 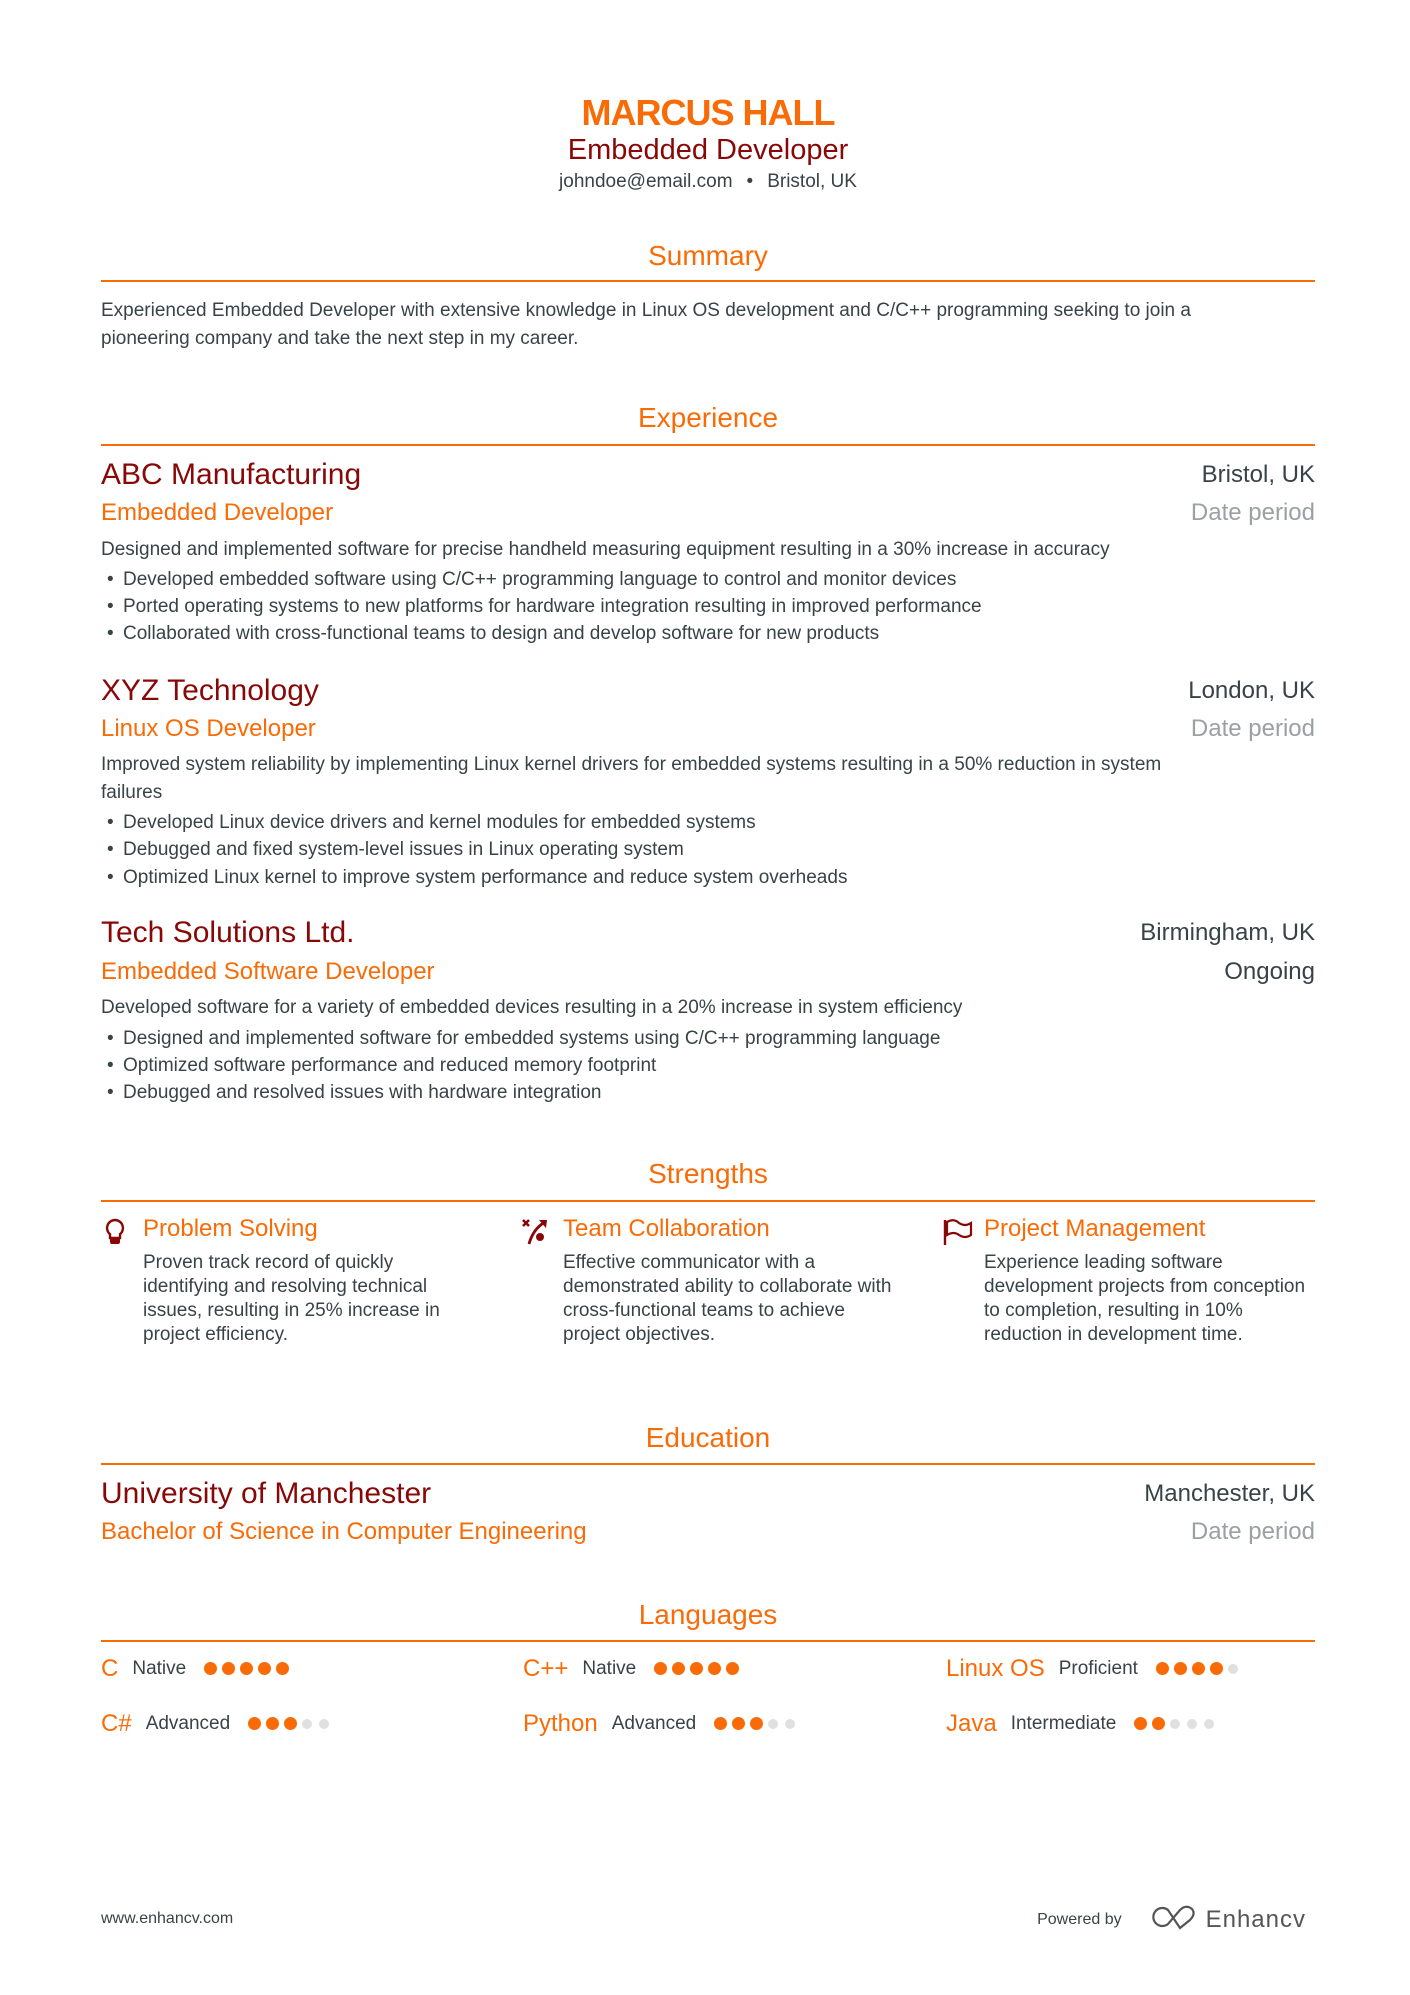 What do you see at coordinates (708, 112) in the screenshot?
I see `candidate-name: MARCUS HALL` at bounding box center [708, 112].